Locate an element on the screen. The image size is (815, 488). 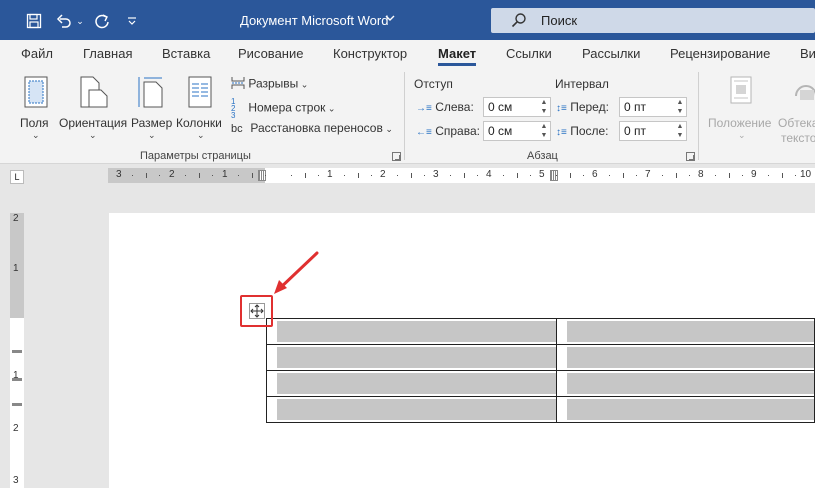
ruler-number: 1 is located at coordinates (225, 174).